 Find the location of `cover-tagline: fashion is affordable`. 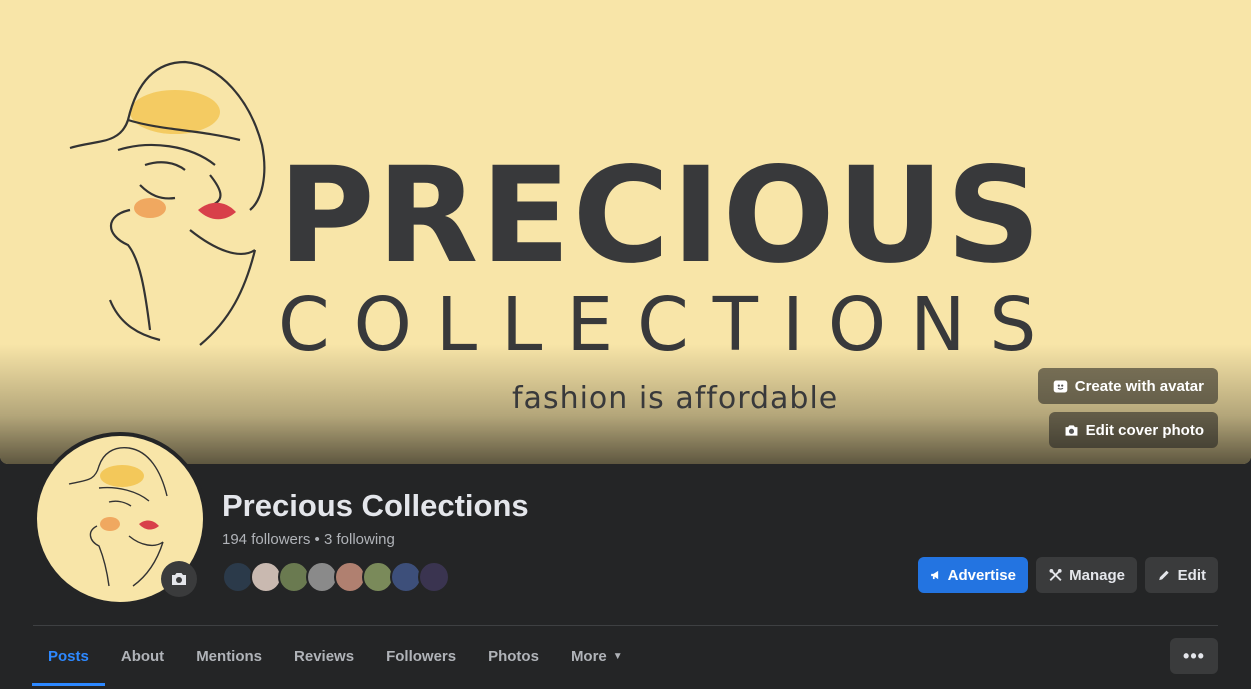

cover-tagline: fashion is affordable is located at coordinates (675, 398).